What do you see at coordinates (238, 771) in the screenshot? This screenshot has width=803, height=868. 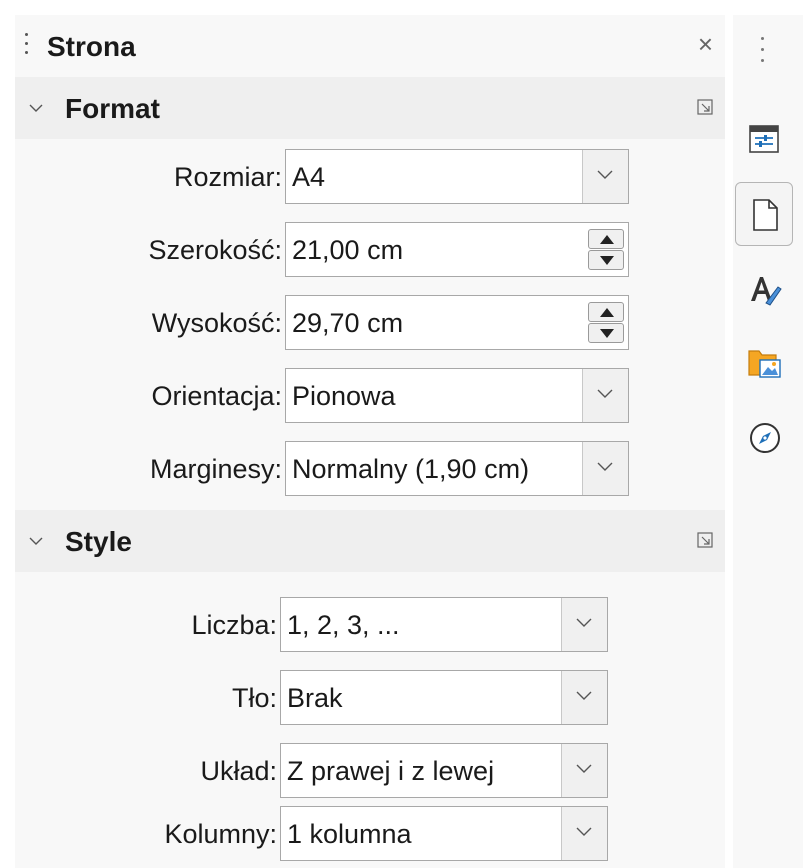 I see `layout-label: Układ:` at bounding box center [238, 771].